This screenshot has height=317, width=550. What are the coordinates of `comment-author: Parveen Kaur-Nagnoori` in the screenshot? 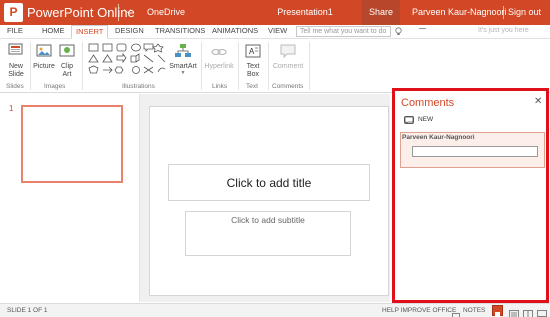 It's located at (438, 137).